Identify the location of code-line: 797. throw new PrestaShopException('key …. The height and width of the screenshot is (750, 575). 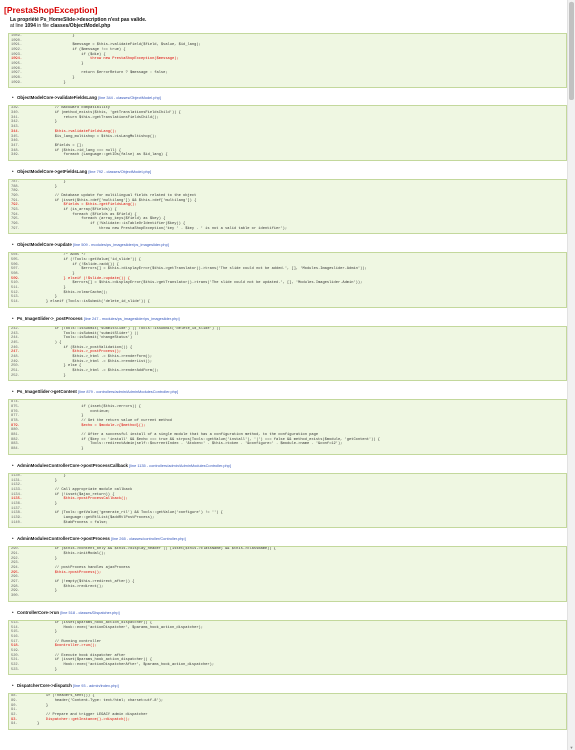
(287, 229).